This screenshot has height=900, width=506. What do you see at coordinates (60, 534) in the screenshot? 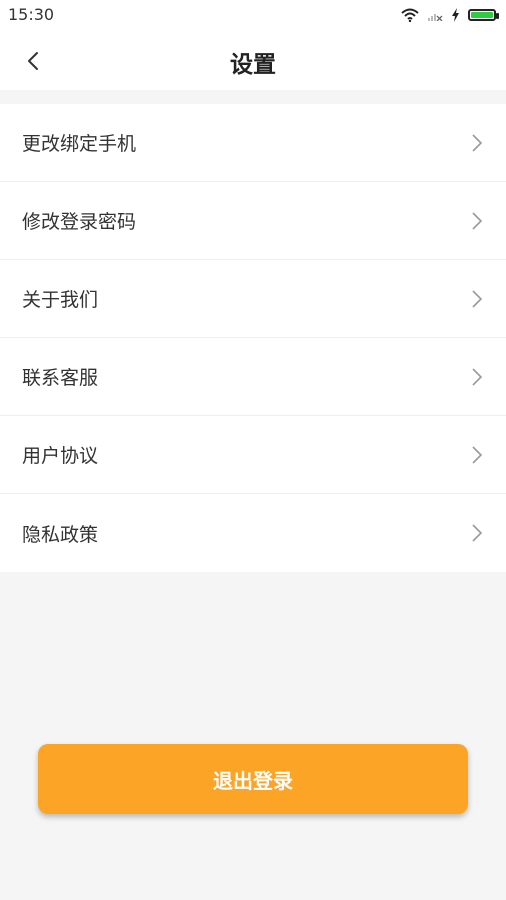
I see `menu-item-label: 隐私政策` at bounding box center [60, 534].